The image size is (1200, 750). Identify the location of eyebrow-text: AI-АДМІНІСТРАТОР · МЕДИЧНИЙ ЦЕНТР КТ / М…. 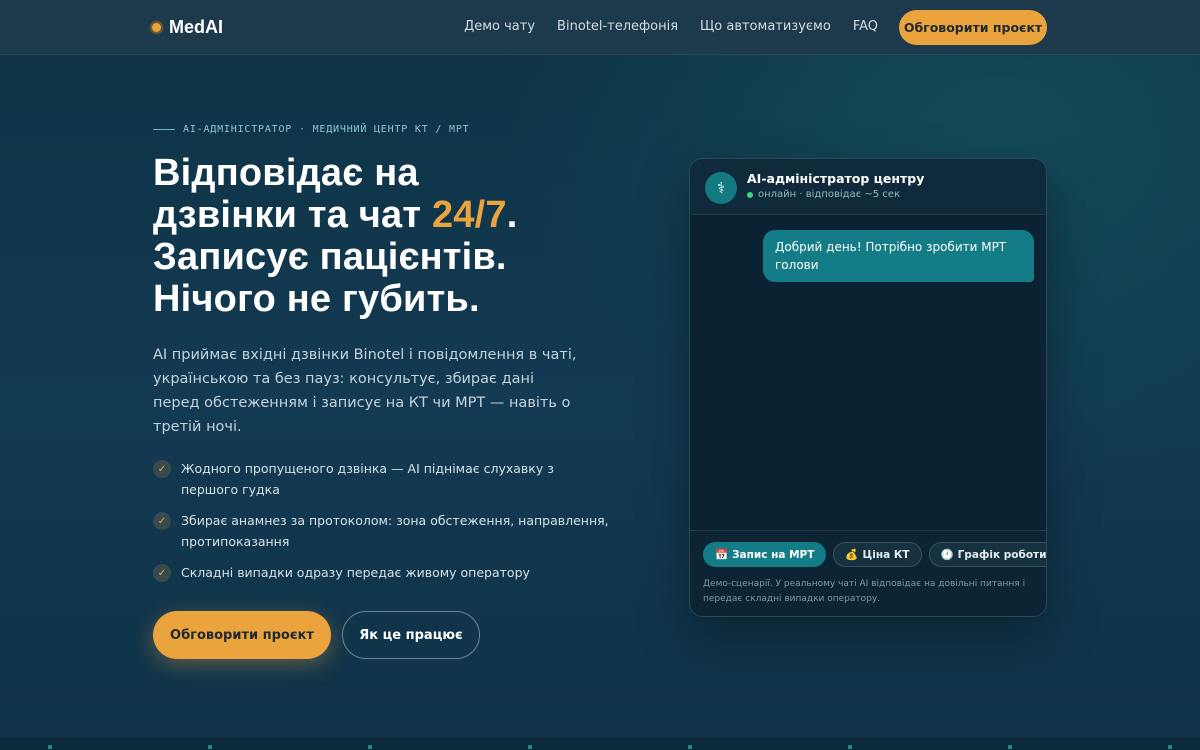
(326, 129).